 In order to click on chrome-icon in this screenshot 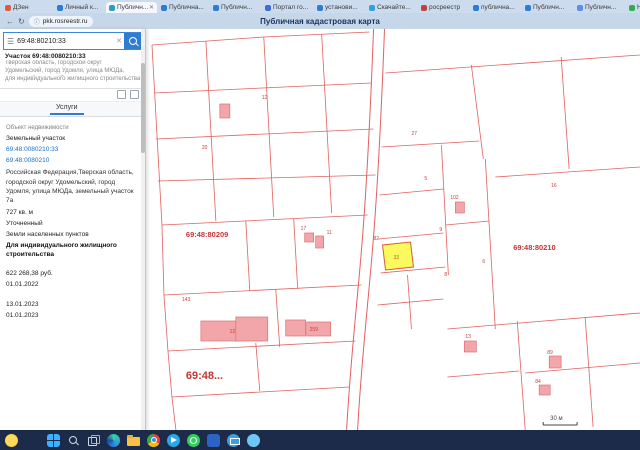, I will do `click(153, 440)`.